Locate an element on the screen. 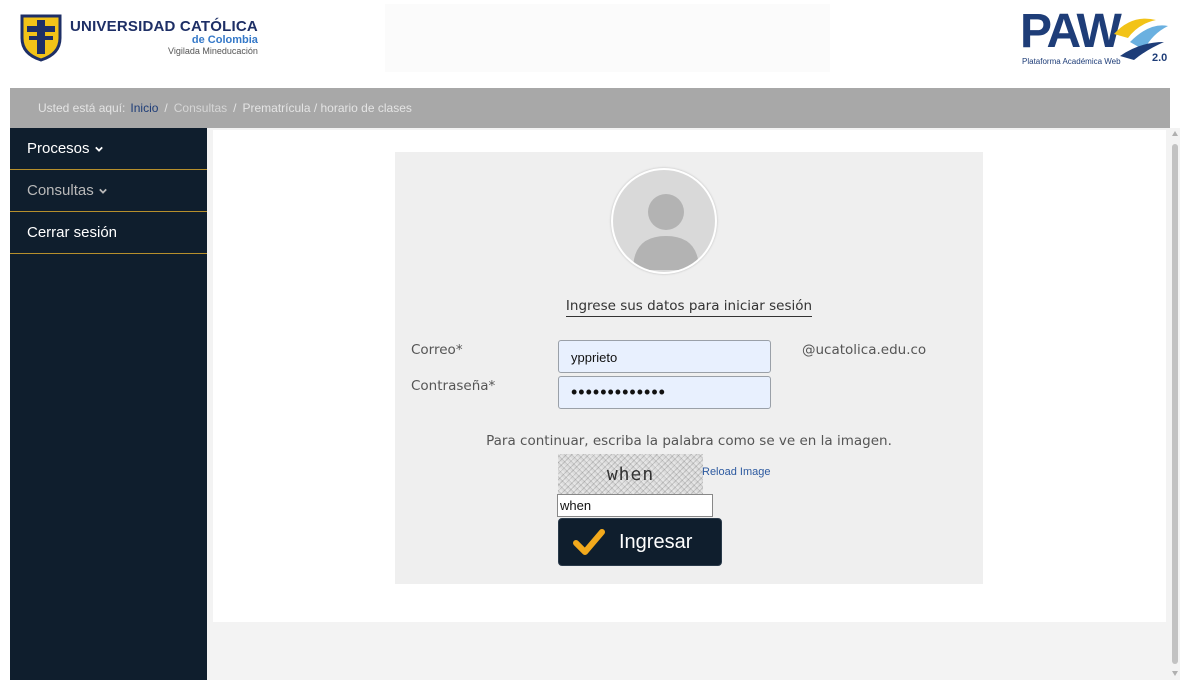 This screenshot has width=1180, height=680. sidebar-item-label: Cerrar sesión is located at coordinates (72, 232).